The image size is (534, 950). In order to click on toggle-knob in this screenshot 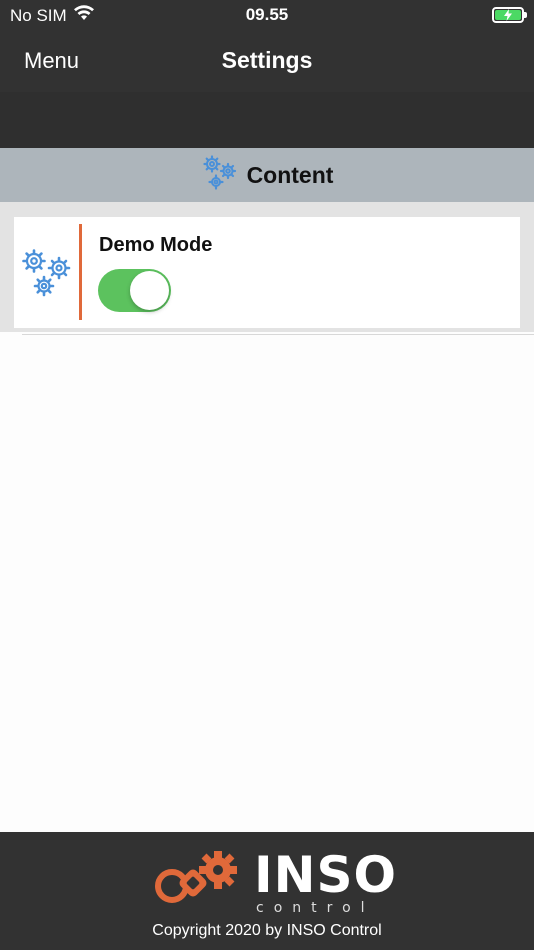, I will do `click(149, 290)`.